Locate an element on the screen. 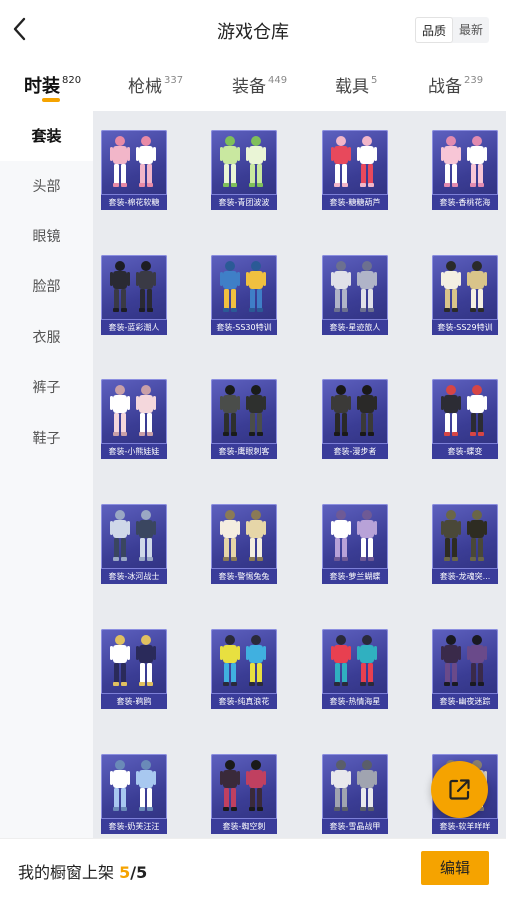 This screenshot has height=897, width=506. share-button is located at coordinates (459, 789).